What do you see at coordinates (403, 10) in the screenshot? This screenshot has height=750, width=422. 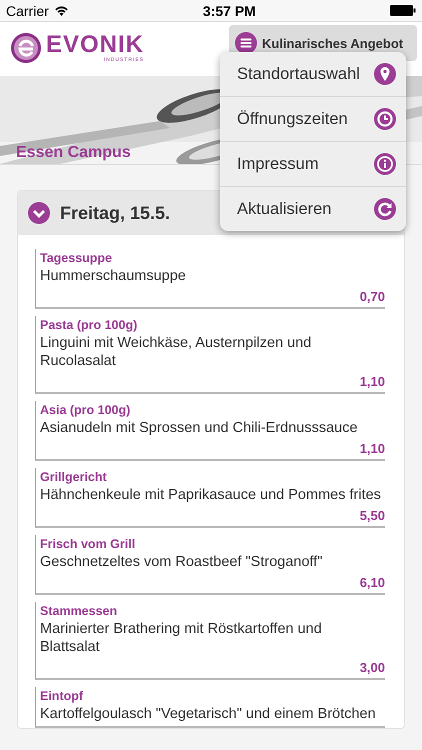 I see `battery-icon` at bounding box center [403, 10].